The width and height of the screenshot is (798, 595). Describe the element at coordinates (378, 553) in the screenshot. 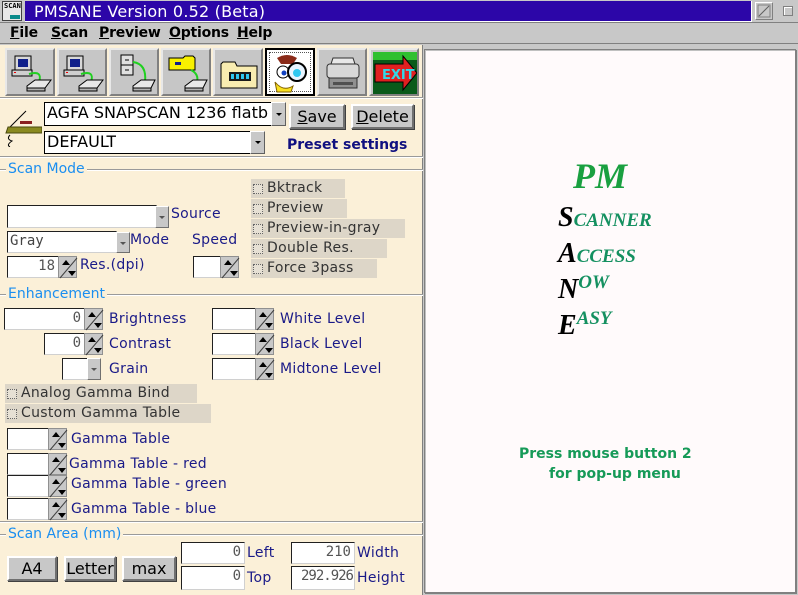

I see `width-label: Width` at that location.